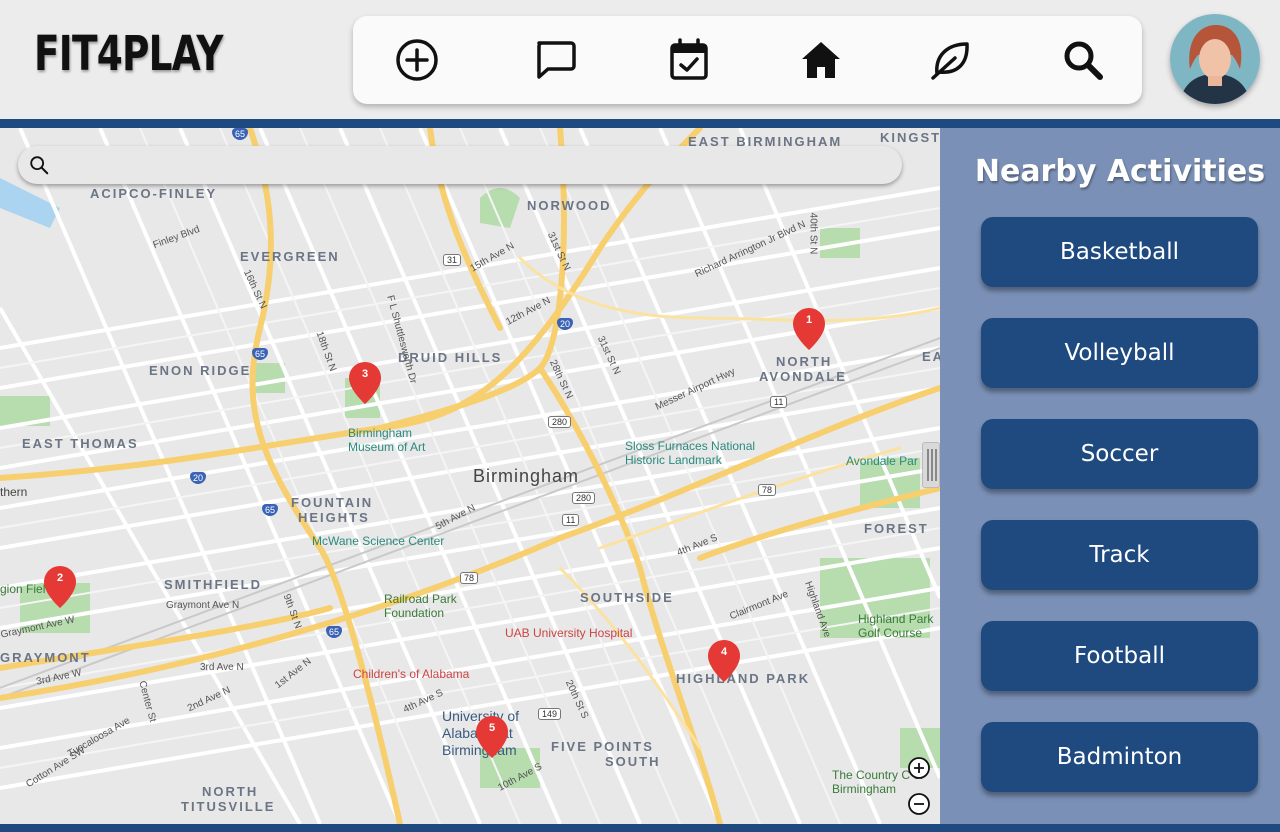 The height and width of the screenshot is (832, 1280). What do you see at coordinates (200, 370) in the screenshot?
I see `district-label: ENON RIDGE` at bounding box center [200, 370].